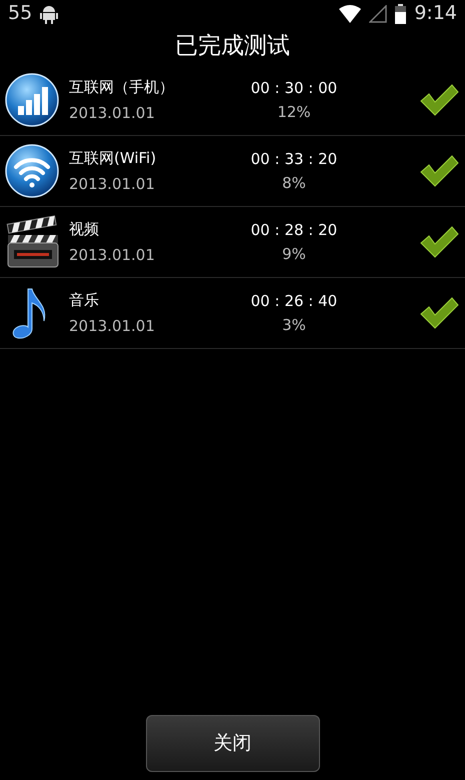 The height and width of the screenshot is (780, 465). Describe the element at coordinates (294, 159) in the screenshot. I see `test-duration: 00 : 33 : 20` at that location.